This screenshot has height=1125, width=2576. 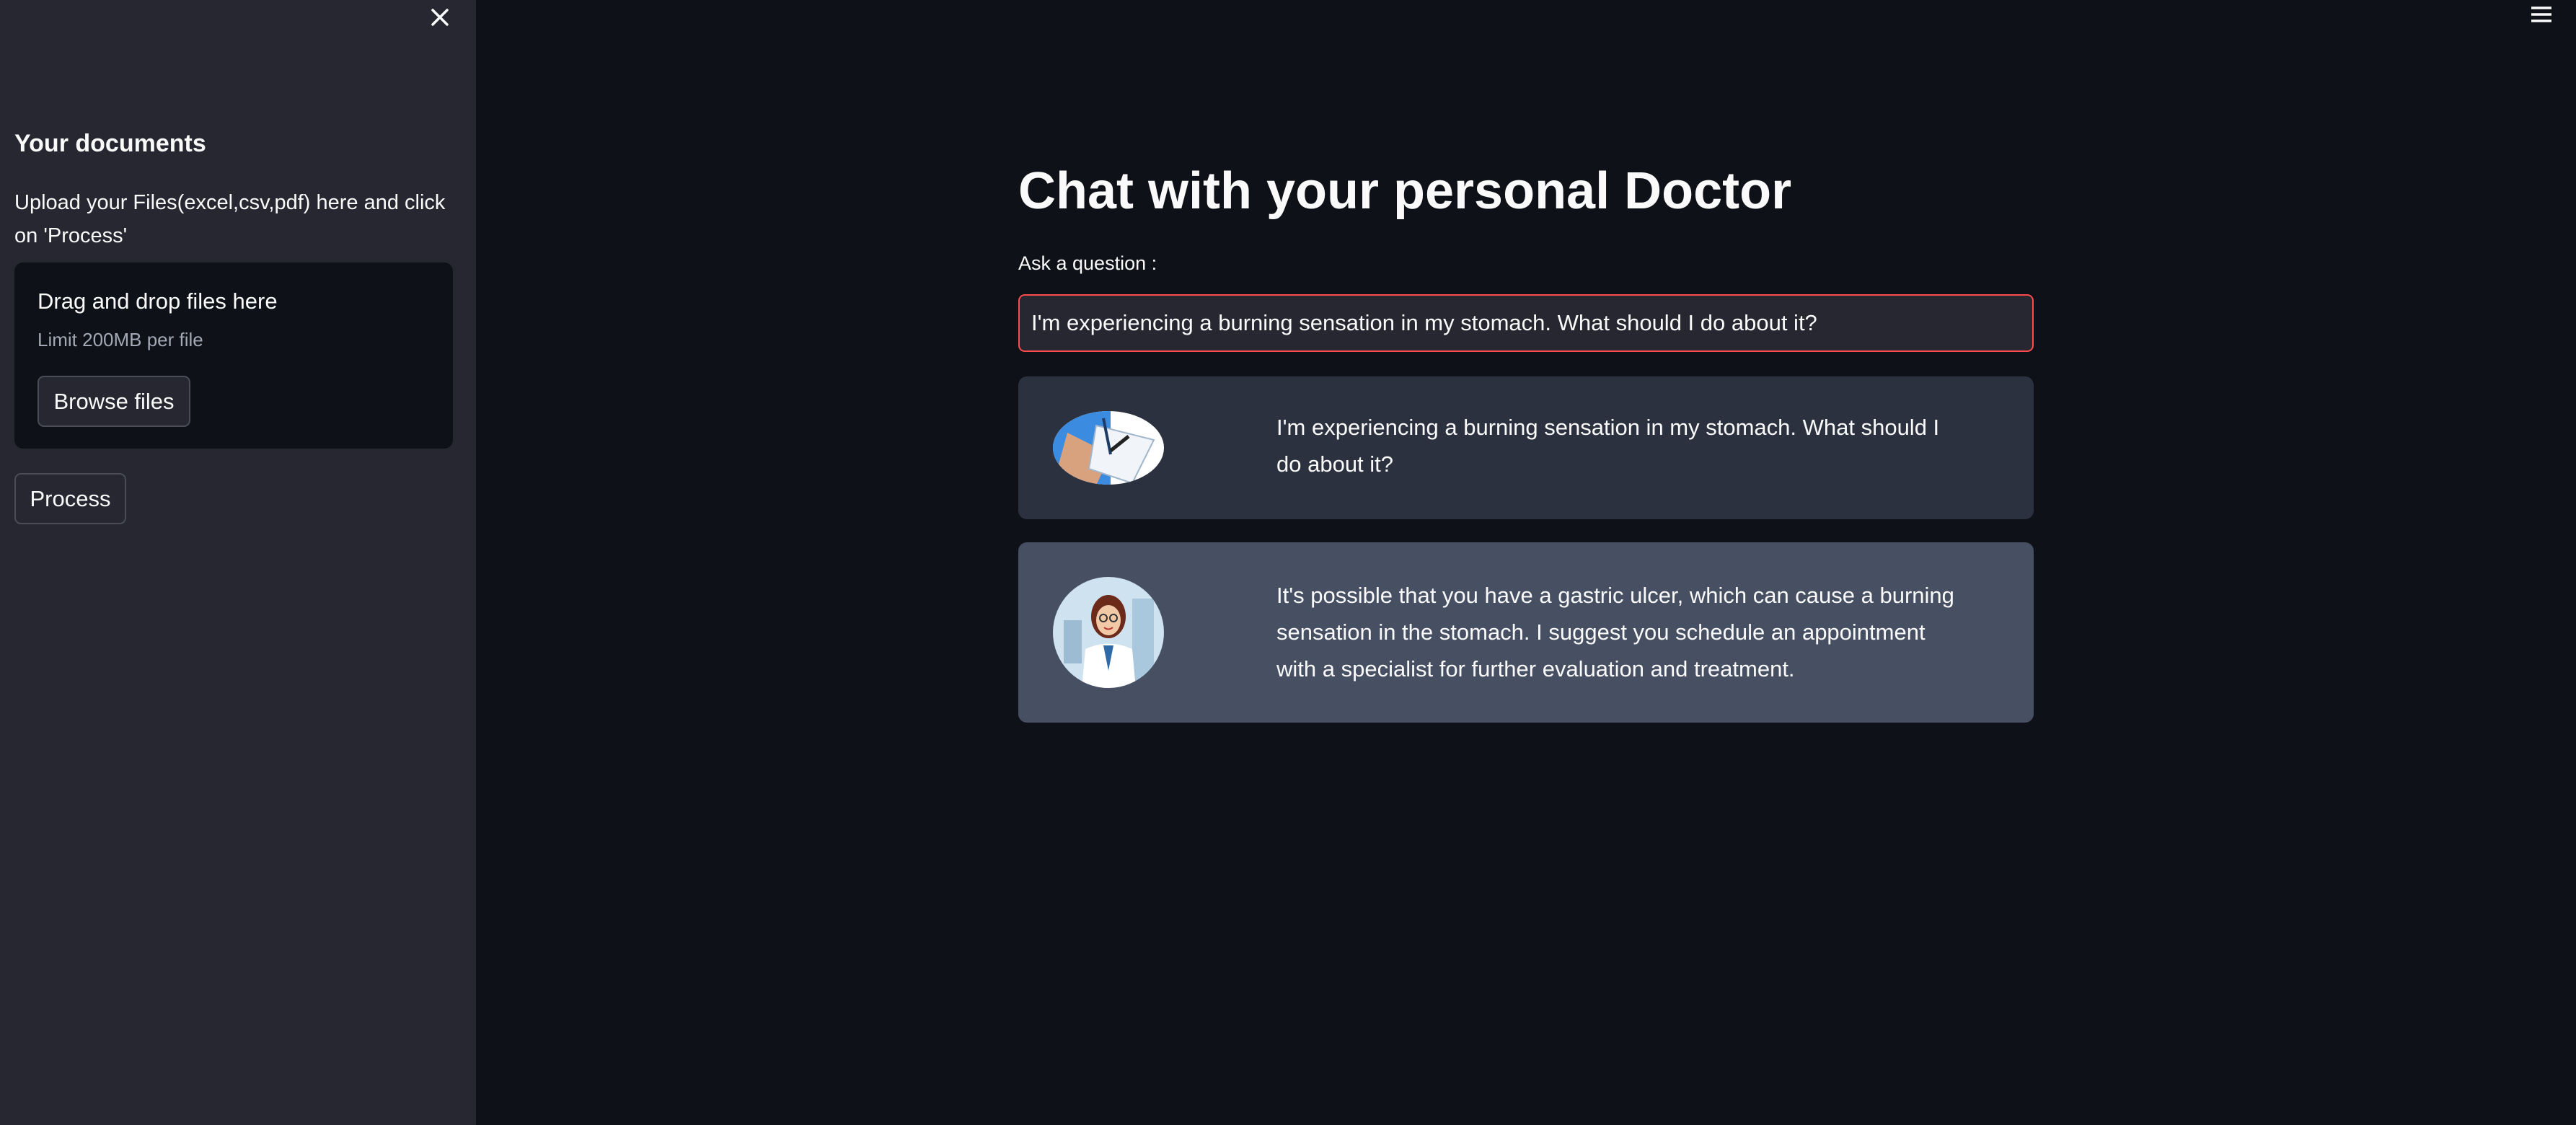 What do you see at coordinates (1526, 323) in the screenshot?
I see `question-input` at bounding box center [1526, 323].